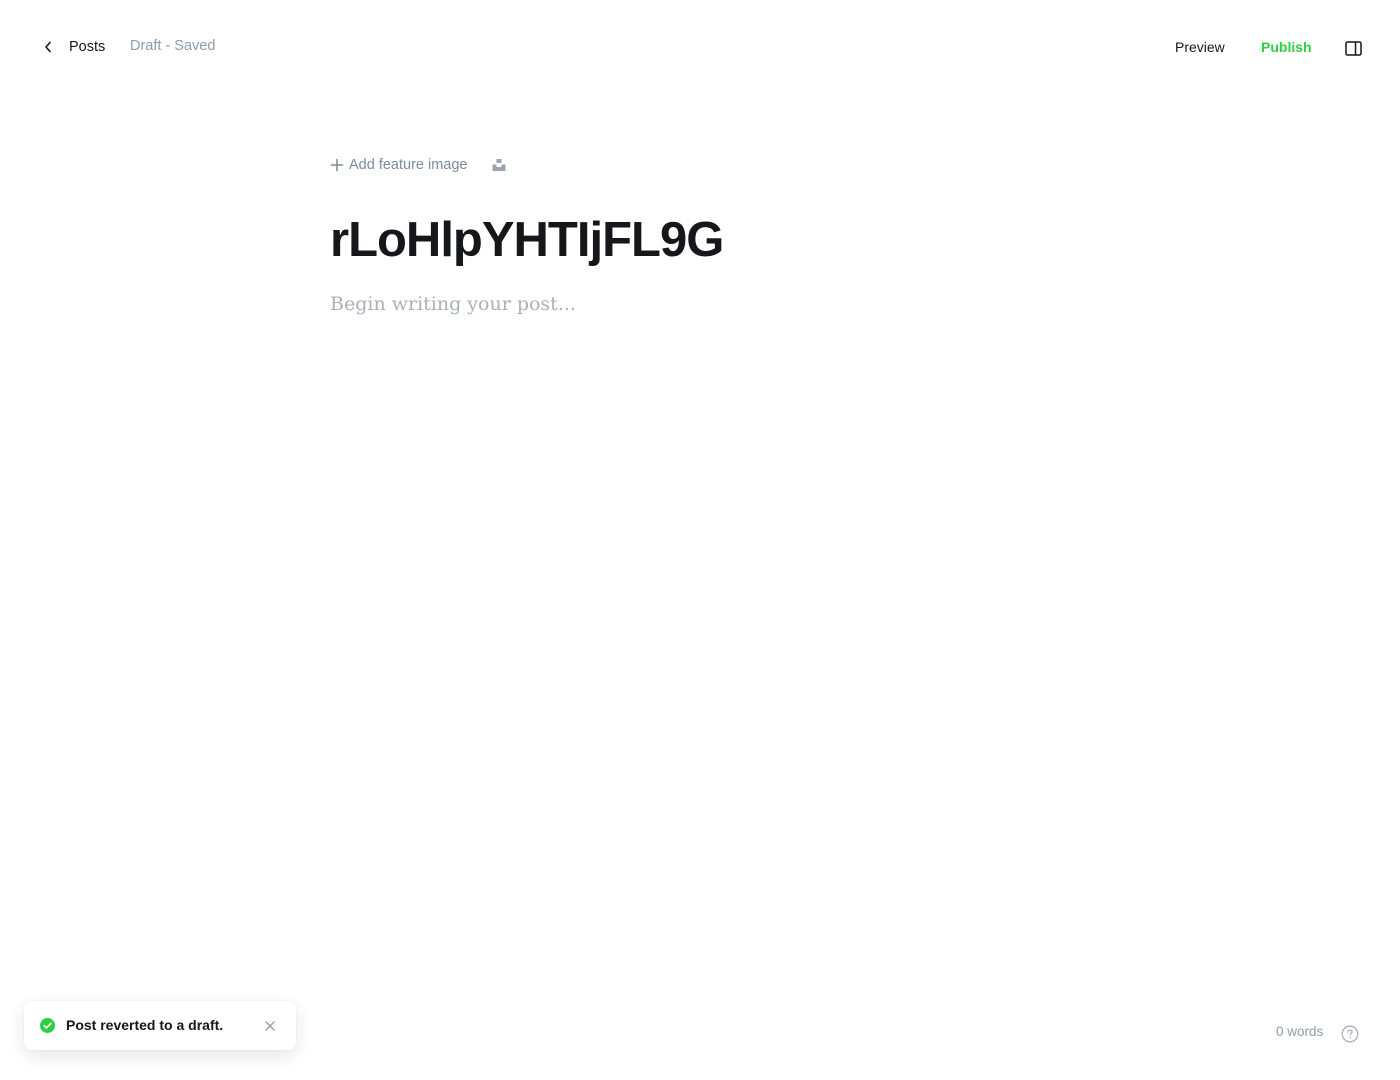 The width and height of the screenshot is (1400, 1080). What do you see at coordinates (1200, 47) in the screenshot?
I see `preview-button: Preview` at bounding box center [1200, 47].